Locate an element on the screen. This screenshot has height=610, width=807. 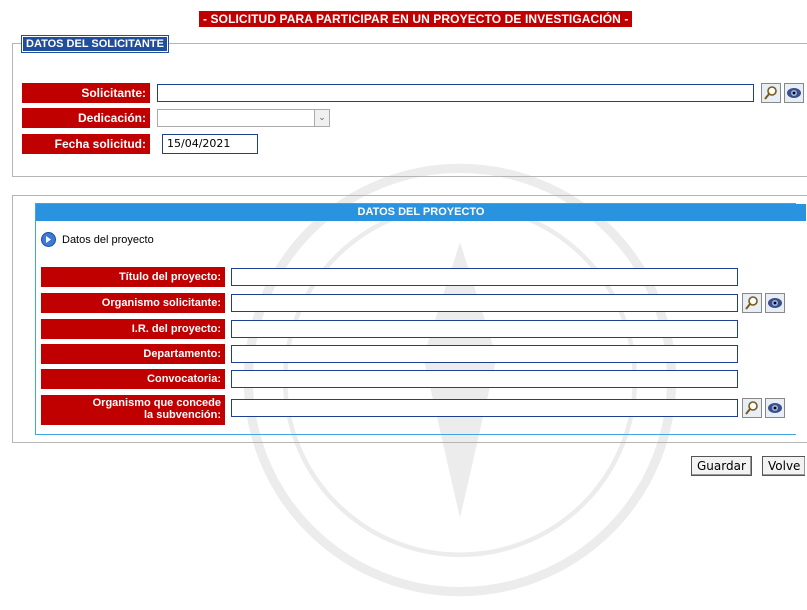
proyecto-header: DATOS DEL PROYECTO is located at coordinates (421, 212).